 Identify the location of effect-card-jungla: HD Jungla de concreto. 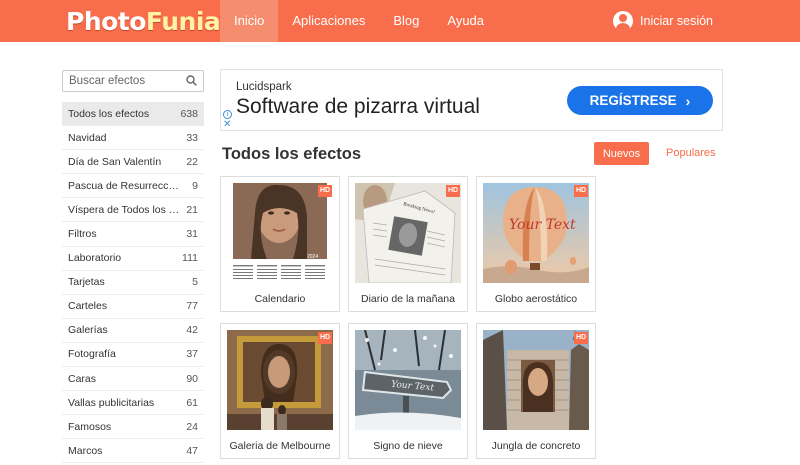
(536, 391).